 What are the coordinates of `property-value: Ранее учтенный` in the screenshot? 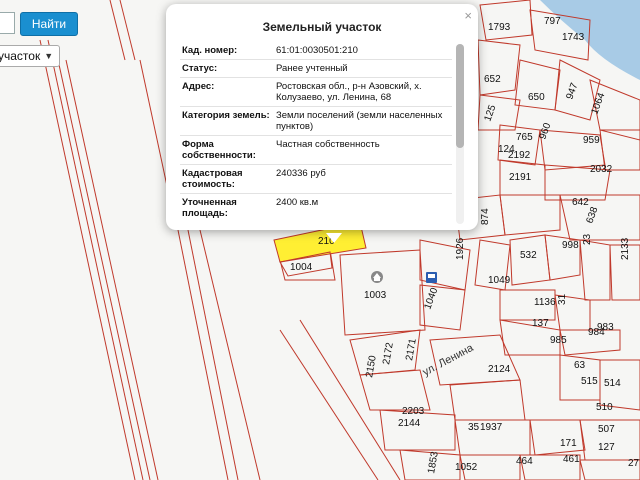 It's located at (312, 68).